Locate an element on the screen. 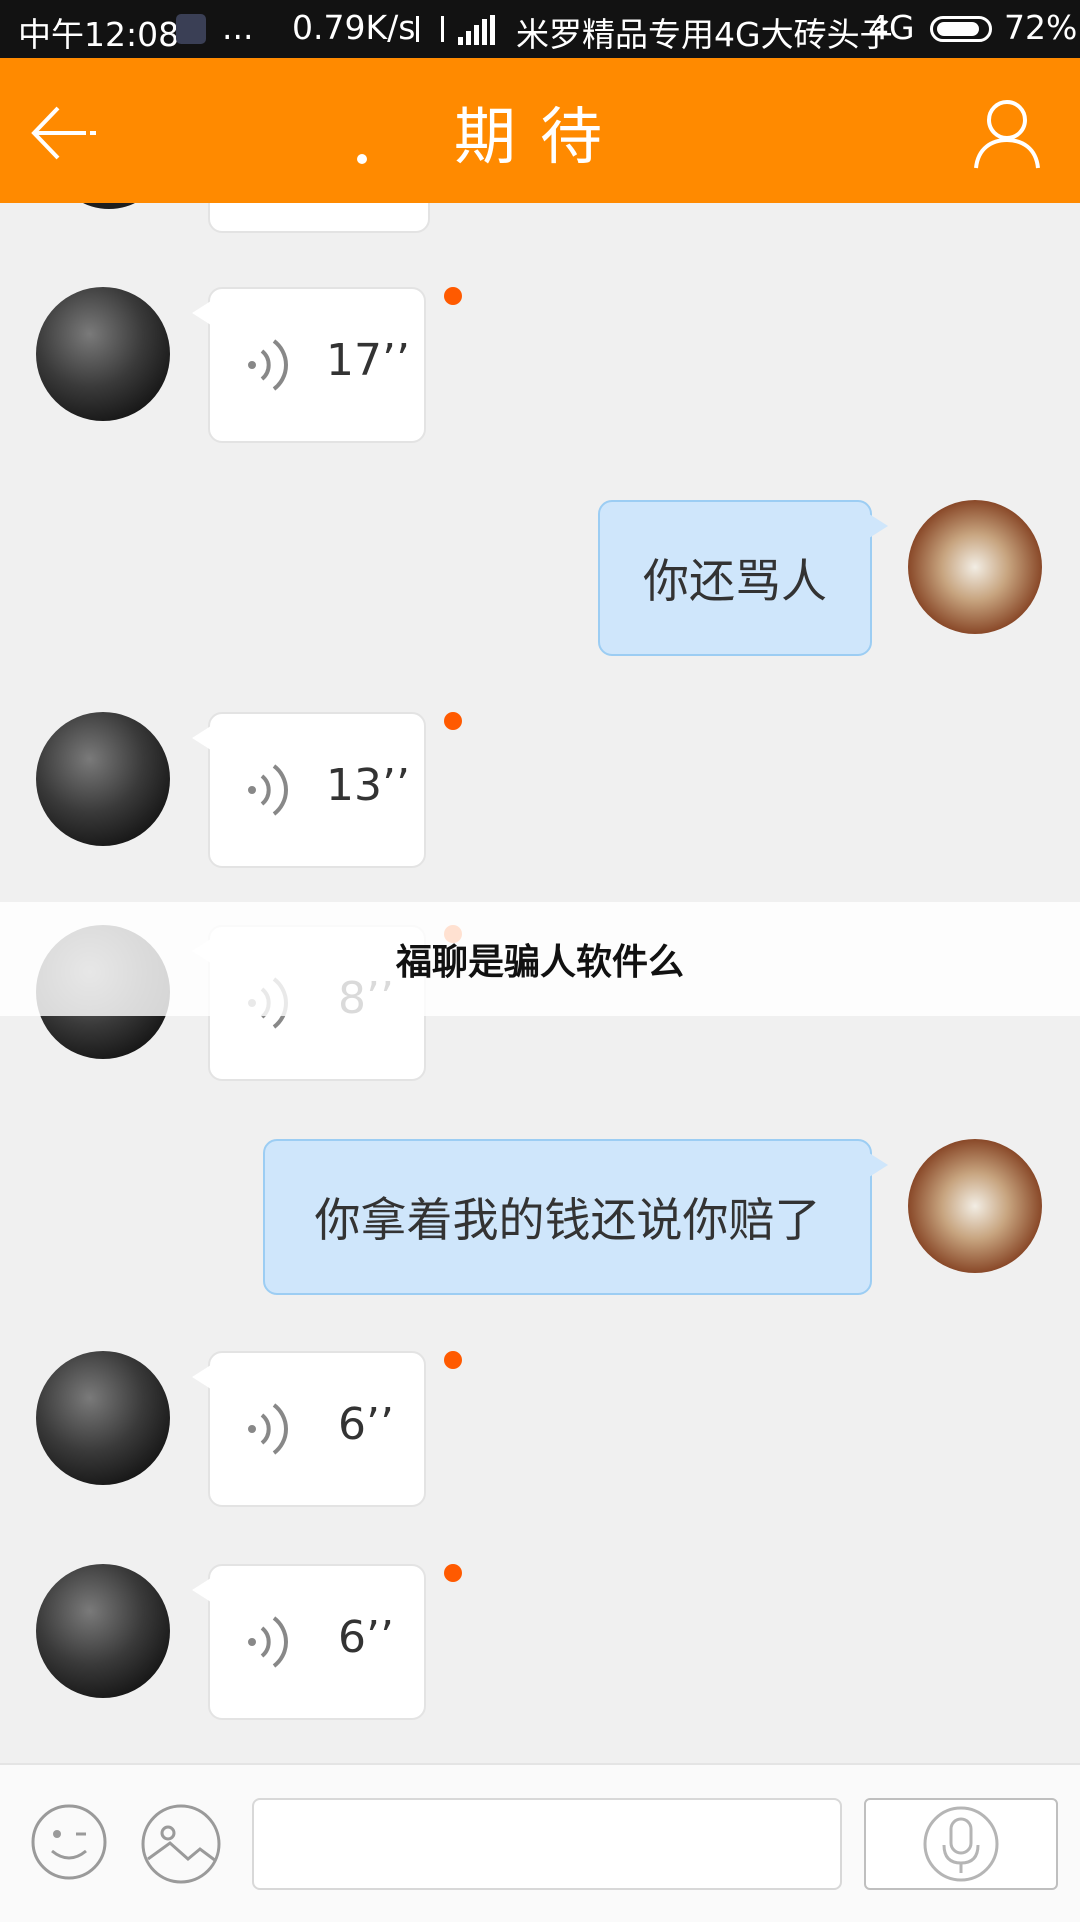  battery-icon is located at coordinates (961, 29).